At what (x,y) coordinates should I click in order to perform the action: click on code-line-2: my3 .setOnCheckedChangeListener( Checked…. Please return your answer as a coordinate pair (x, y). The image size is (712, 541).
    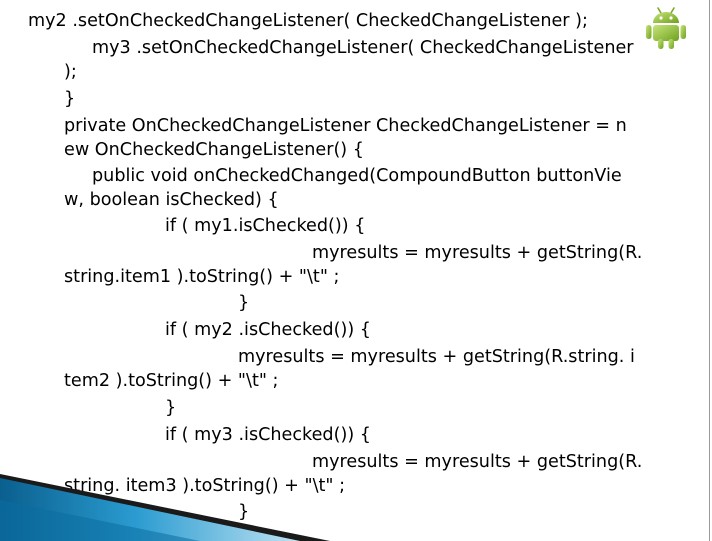
    Looking at the image, I should click on (363, 48).